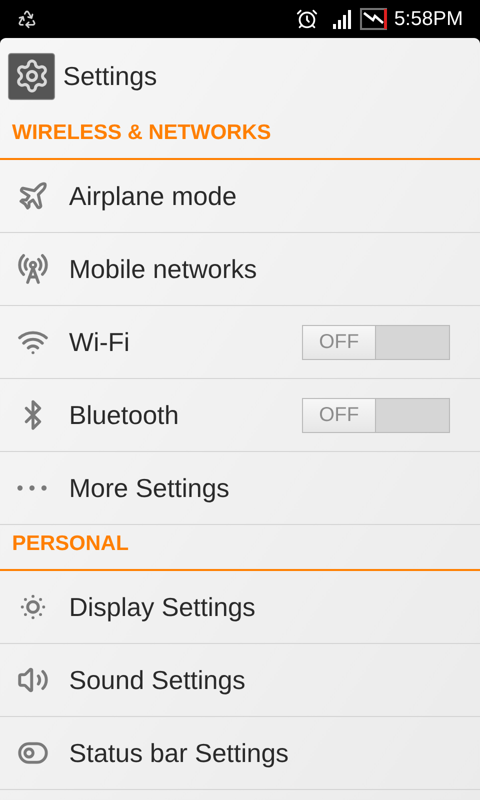 Image resolution: width=480 pixels, height=800 pixels. I want to click on settings-item: Display Settings, so click(240, 607).